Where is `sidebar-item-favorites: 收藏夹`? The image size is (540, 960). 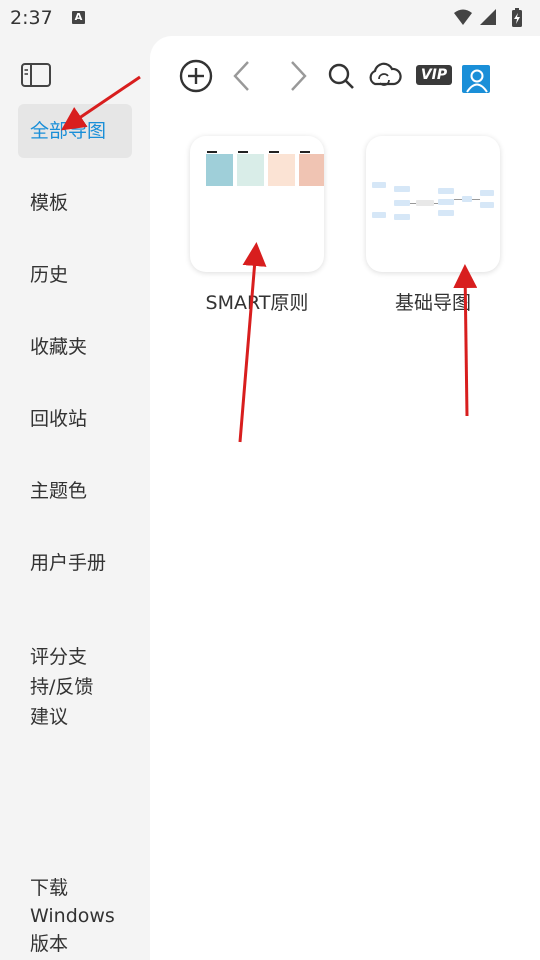 sidebar-item-favorites: 收藏夹 is located at coordinates (75, 347).